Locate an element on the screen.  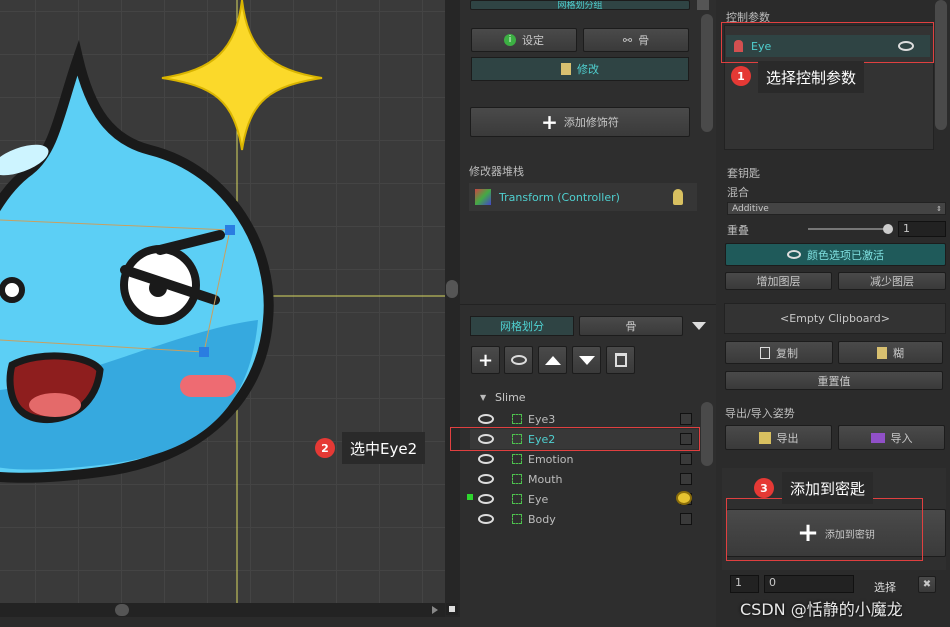
export-label: 导出 is located at coordinates (787, 438).